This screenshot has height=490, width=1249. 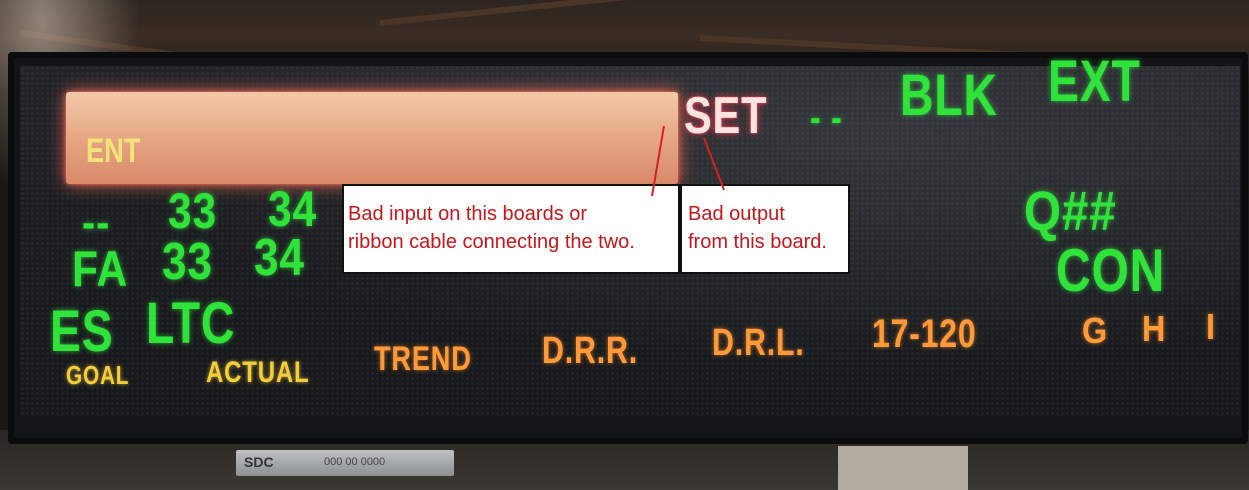 What do you see at coordinates (714, 164) in the screenshot?
I see `output-pointer-line` at bounding box center [714, 164].